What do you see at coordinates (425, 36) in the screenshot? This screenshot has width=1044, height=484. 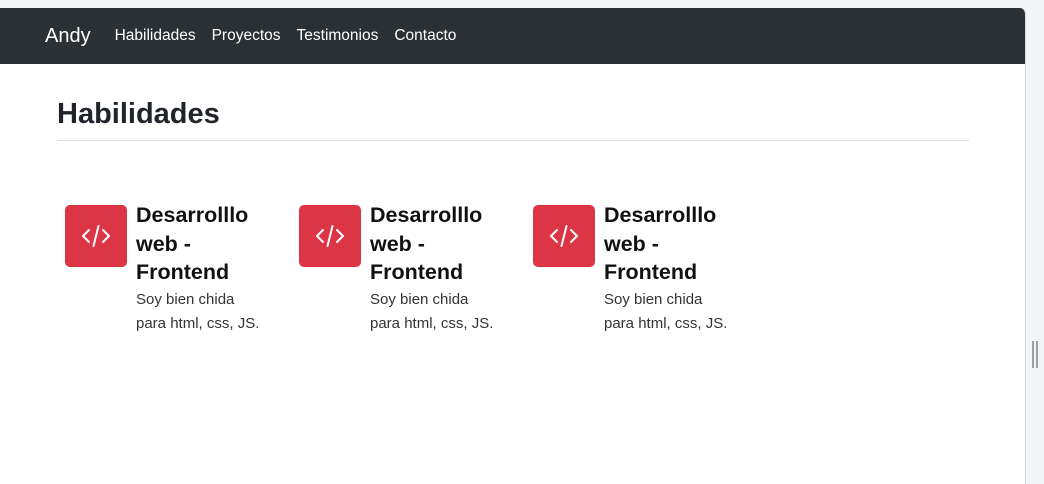 I see `nav-link-contacto: Contacto` at bounding box center [425, 36].